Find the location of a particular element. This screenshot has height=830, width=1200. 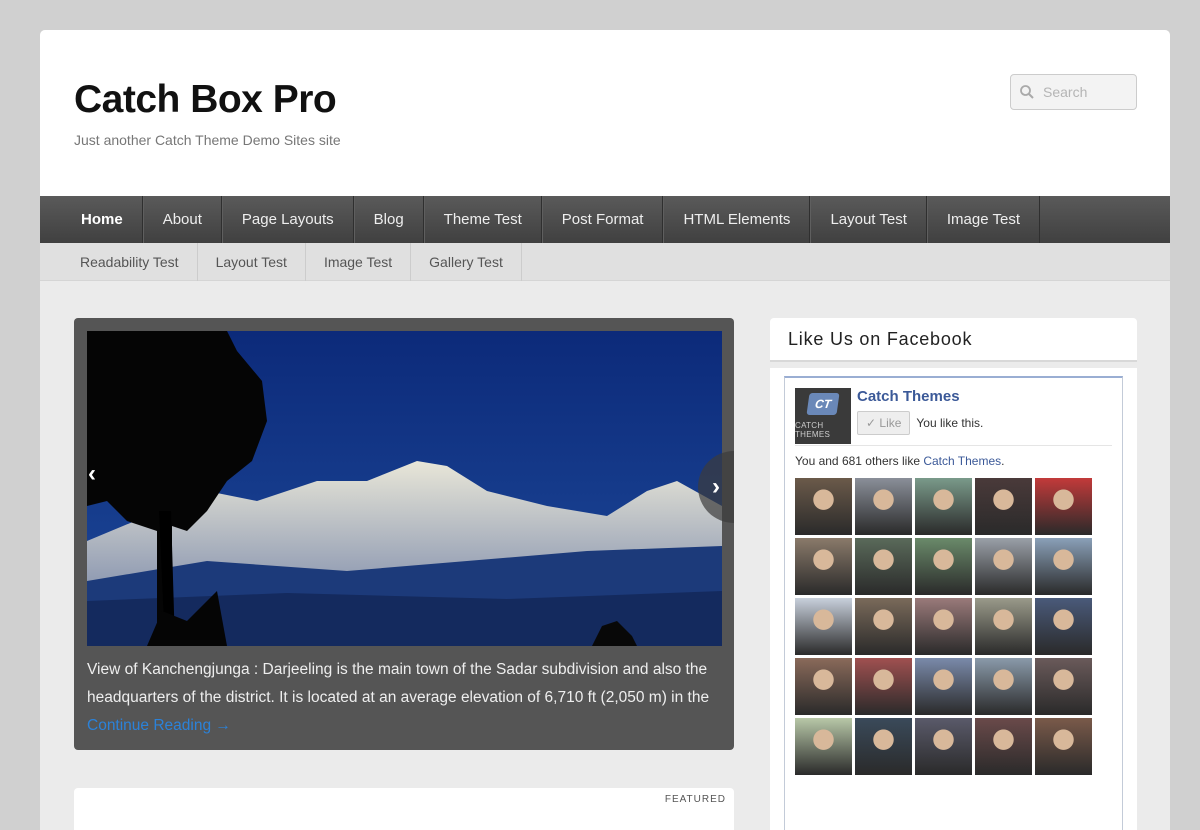

nav-item-image-test: Image Test is located at coordinates (983, 219).